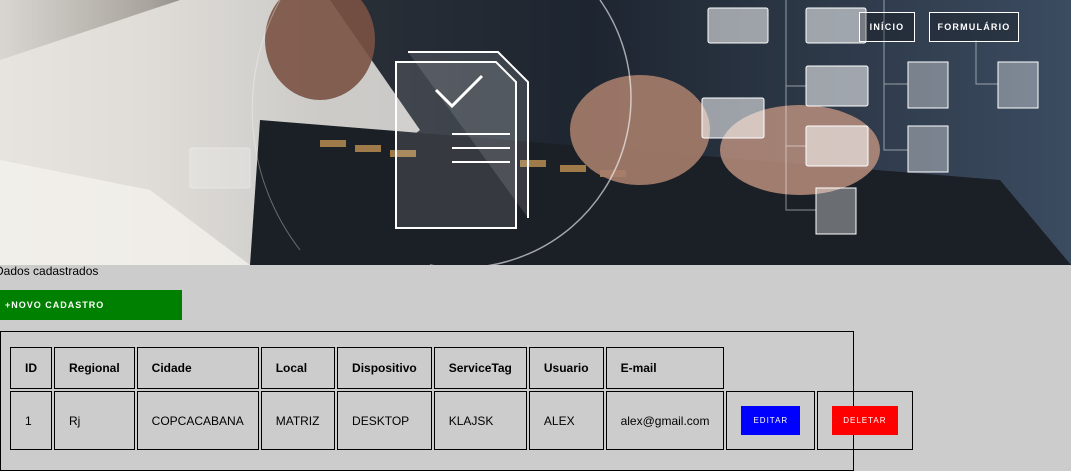 Image resolution: width=1071 pixels, height=471 pixels. Describe the element at coordinates (197, 420) in the screenshot. I see `cell-cidade: COPCACABANA` at that location.